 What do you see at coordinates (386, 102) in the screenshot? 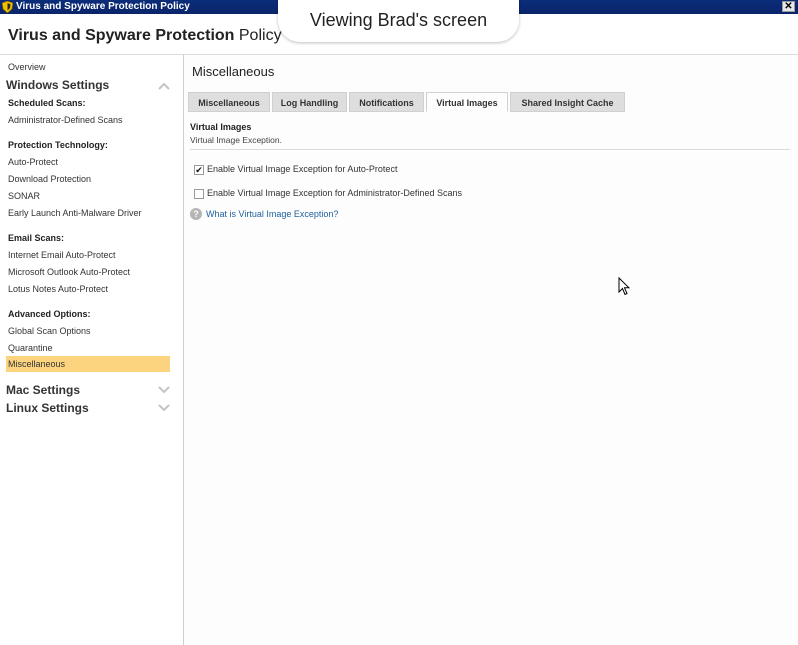
I see `tab-notifications: Notifications` at bounding box center [386, 102].